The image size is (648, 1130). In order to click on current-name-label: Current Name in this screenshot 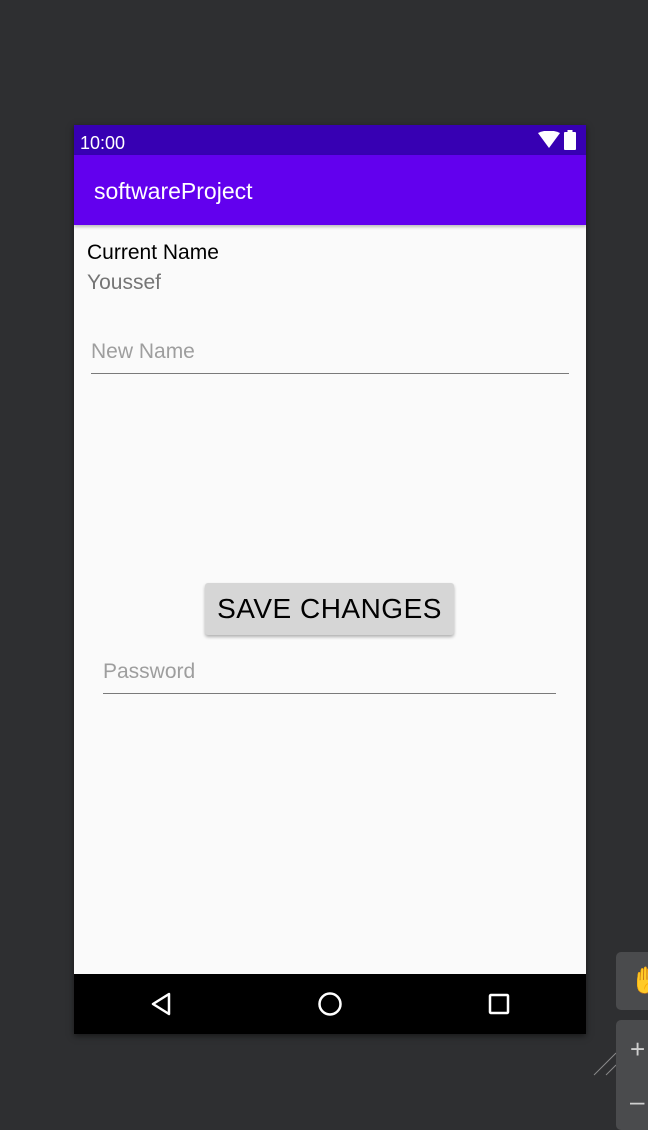, I will do `click(153, 252)`.